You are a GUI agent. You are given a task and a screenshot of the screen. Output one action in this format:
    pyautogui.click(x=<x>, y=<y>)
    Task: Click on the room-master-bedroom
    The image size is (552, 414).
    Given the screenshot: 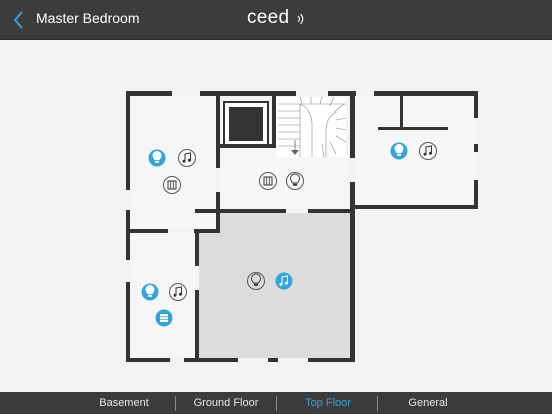 What is the action you would take?
    pyautogui.click(x=274, y=285)
    